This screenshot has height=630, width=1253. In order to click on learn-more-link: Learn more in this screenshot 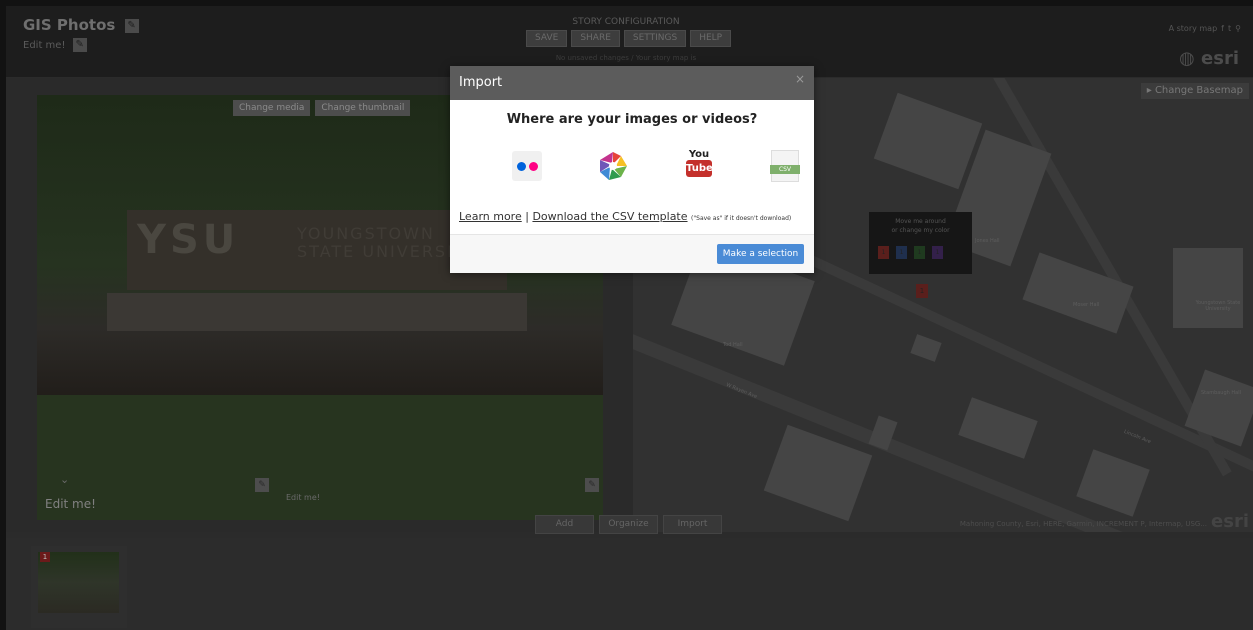, I will do `click(490, 216)`.